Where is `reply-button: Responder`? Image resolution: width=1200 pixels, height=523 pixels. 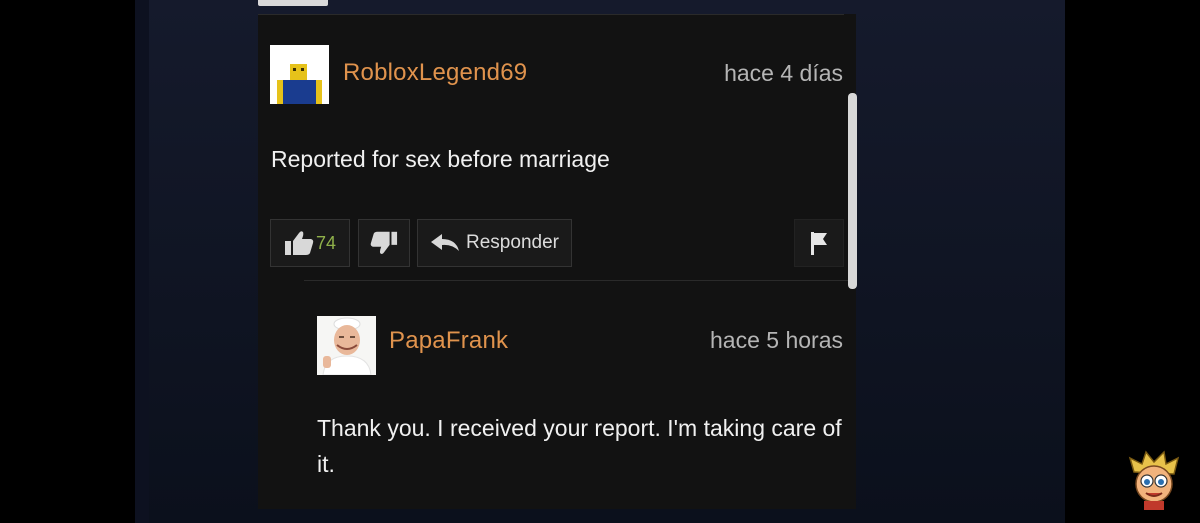 reply-button: Responder is located at coordinates (494, 243).